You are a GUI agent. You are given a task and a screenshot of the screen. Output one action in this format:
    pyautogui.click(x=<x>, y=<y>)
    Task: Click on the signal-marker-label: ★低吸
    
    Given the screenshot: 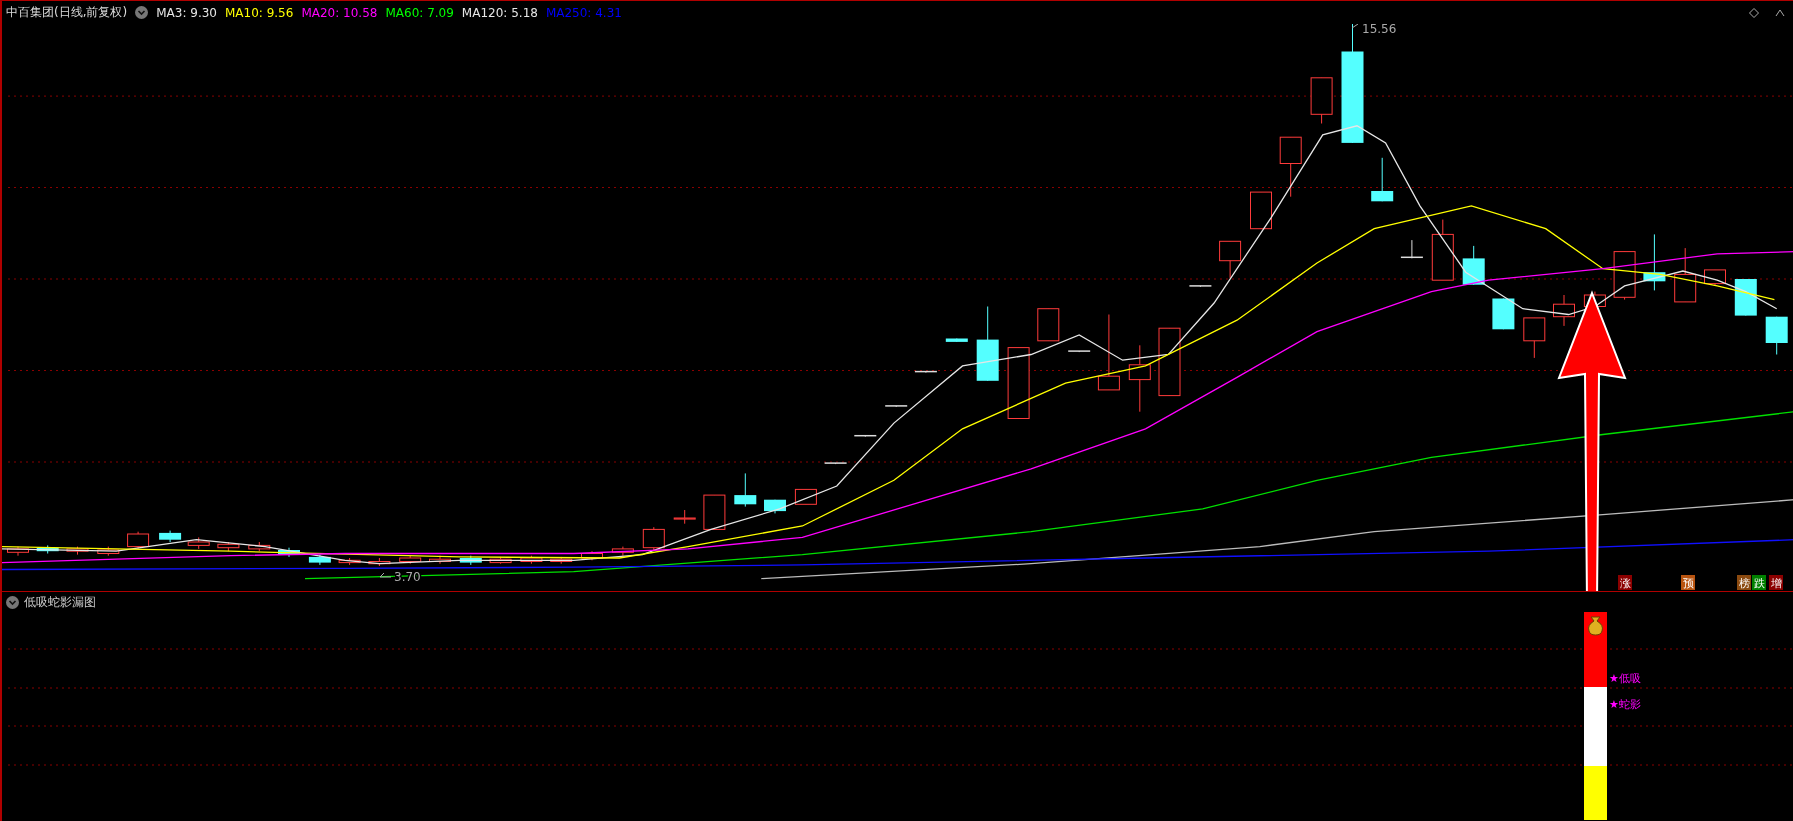 What is the action you would take?
    pyautogui.click(x=1625, y=678)
    